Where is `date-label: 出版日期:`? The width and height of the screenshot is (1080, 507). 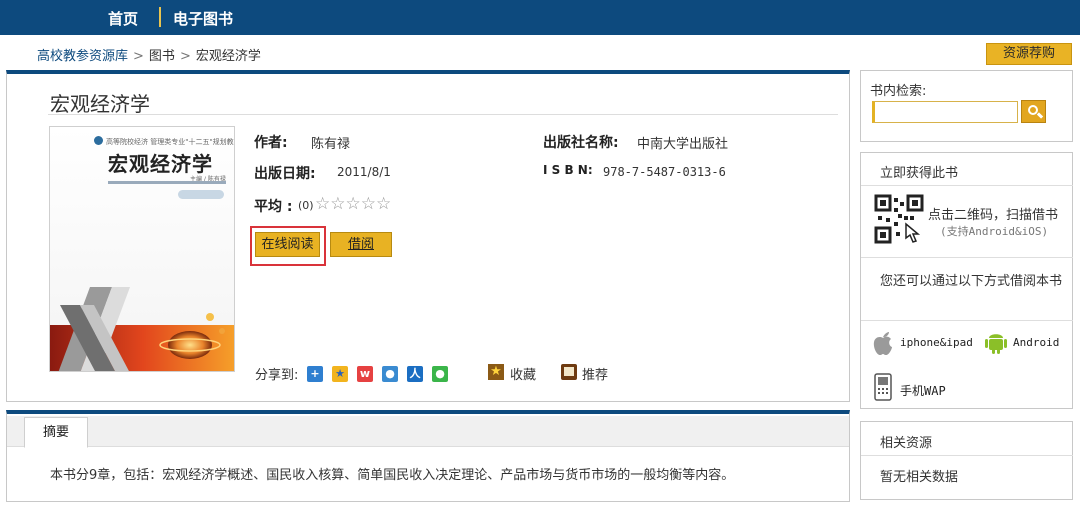
date-label: 出版日期: is located at coordinates (285, 174).